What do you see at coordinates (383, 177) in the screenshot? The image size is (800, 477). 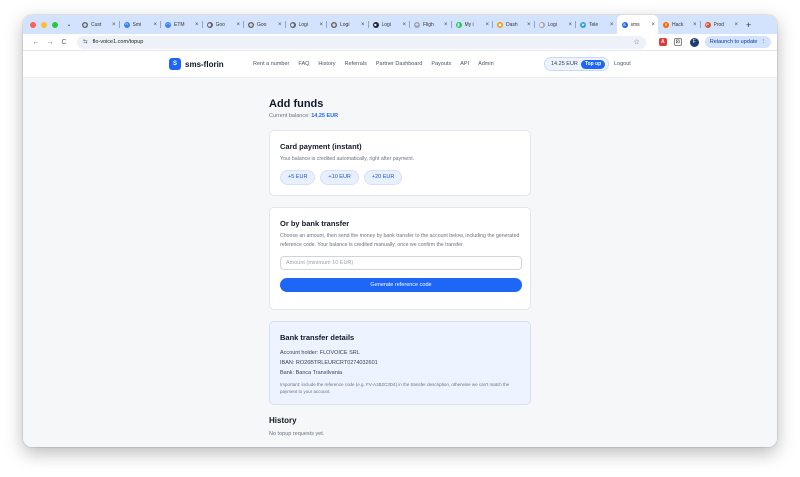 I see `amount-20-eur-button: +20 EUR` at bounding box center [383, 177].